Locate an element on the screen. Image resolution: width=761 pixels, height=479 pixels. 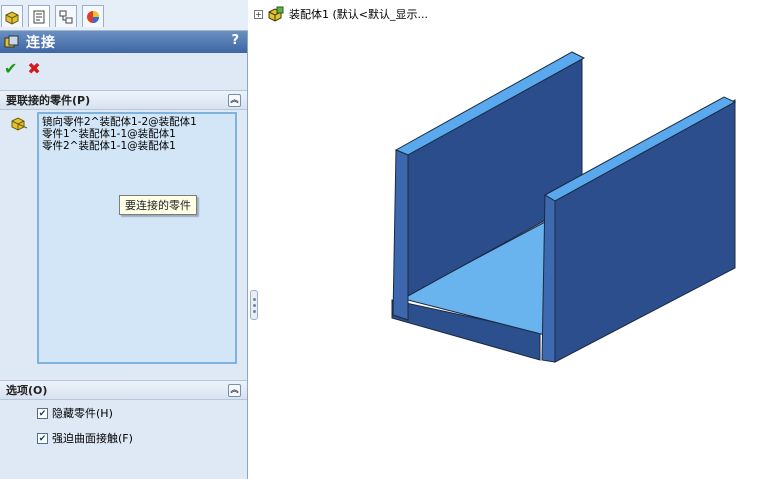
tab-feature-manager is located at coordinates (12, 16).